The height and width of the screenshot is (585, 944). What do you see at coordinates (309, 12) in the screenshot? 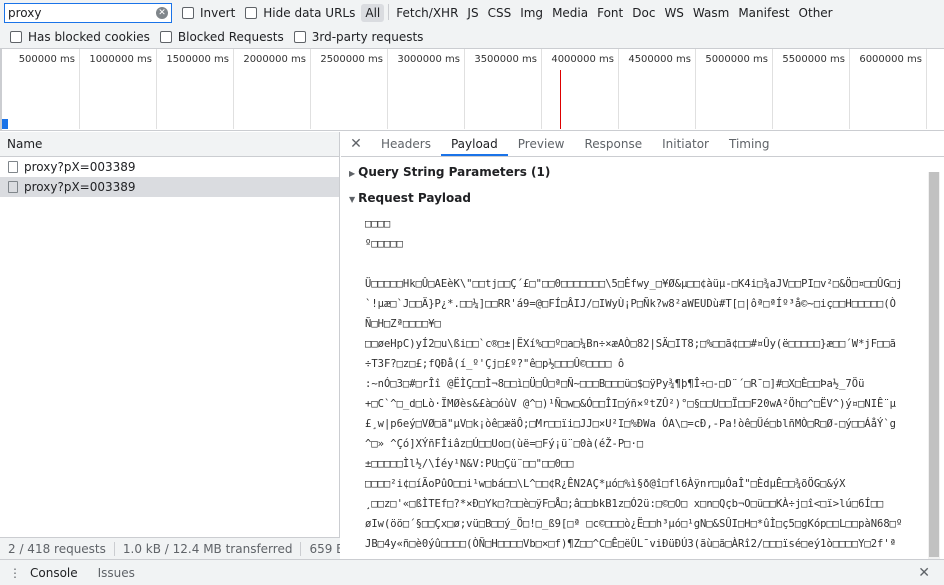
I see `hide-data-urls-label: Hide data URLs` at bounding box center [309, 12].